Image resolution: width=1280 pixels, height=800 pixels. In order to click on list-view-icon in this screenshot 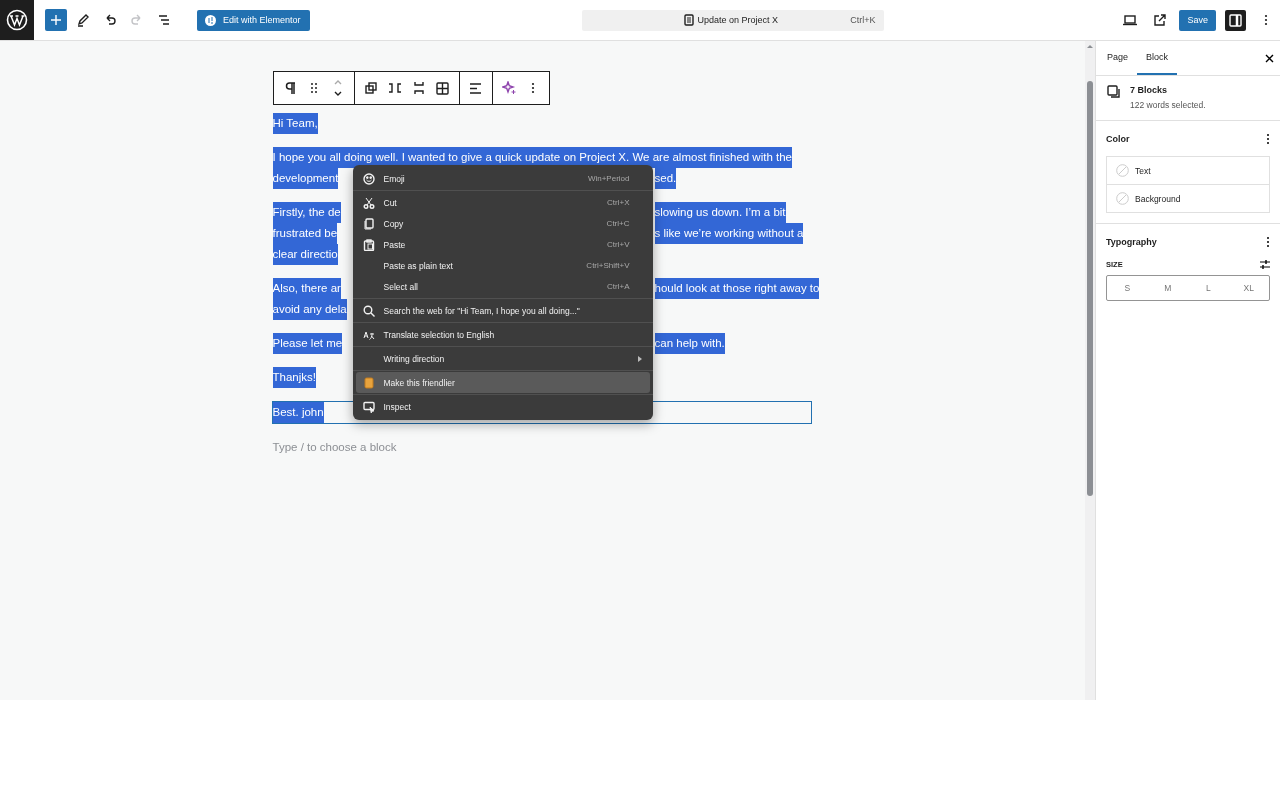, I will do `click(164, 20)`.